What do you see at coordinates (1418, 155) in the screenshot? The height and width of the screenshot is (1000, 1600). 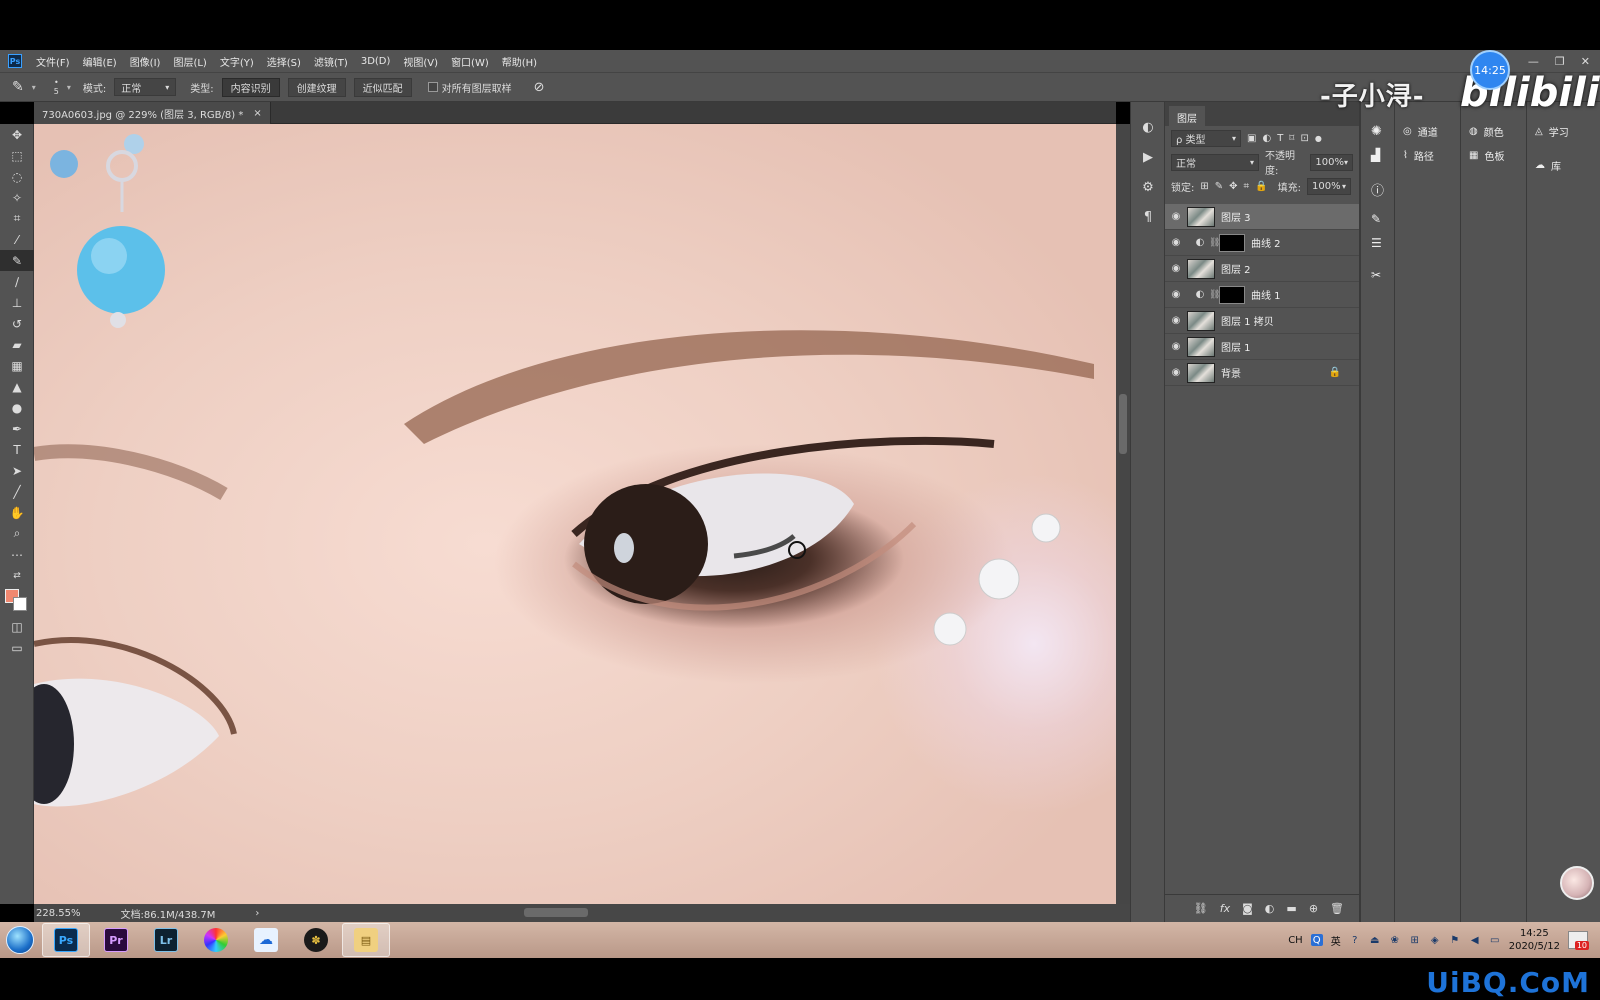 I see `paths-panel-button: ⌇ 路径` at bounding box center [1418, 155].